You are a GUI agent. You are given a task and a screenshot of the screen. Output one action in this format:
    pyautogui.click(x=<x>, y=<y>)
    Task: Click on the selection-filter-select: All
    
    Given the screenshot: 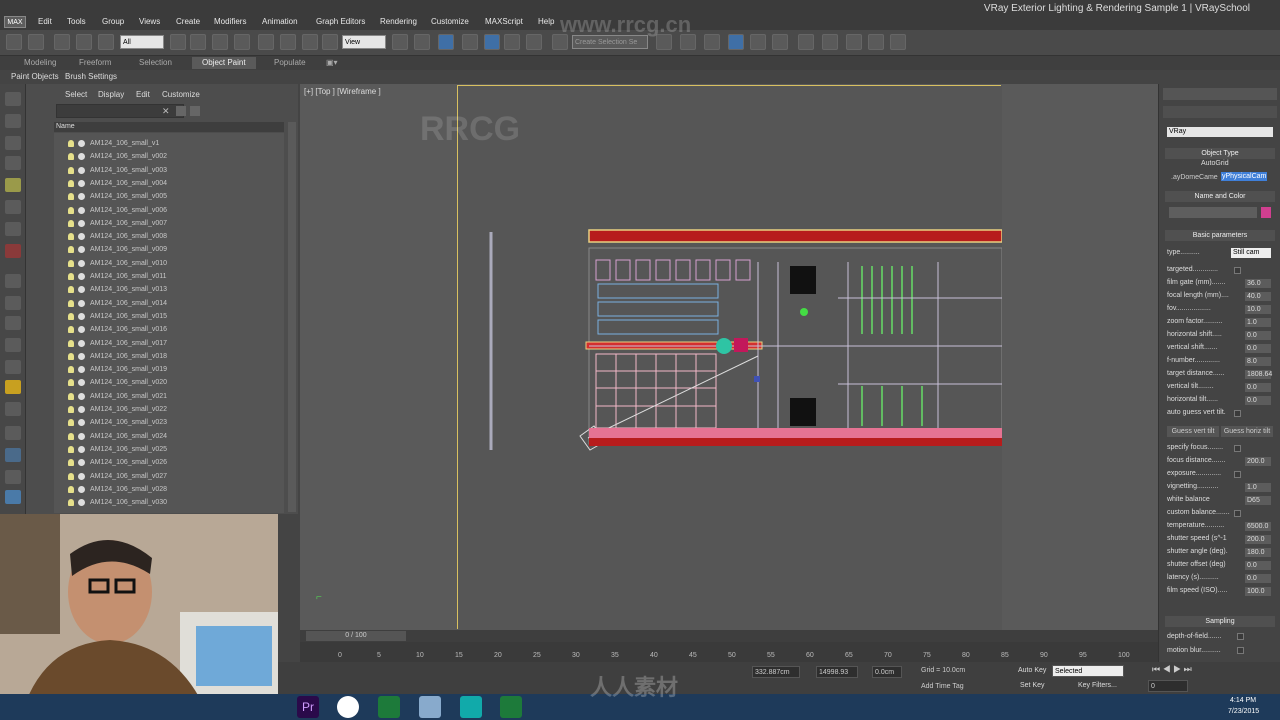 What is the action you would take?
    pyautogui.click(x=142, y=42)
    